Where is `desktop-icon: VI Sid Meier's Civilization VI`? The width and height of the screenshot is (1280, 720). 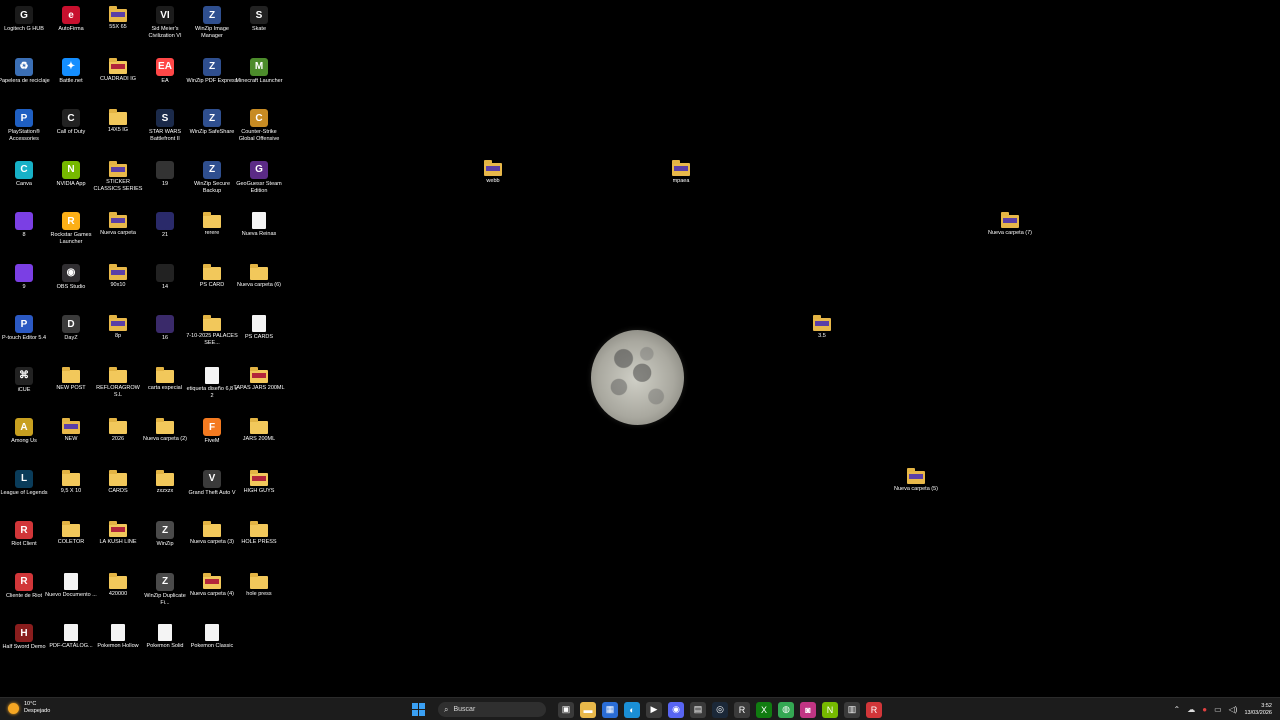
desktop-icon: VI Sid Meier's Civilization VI is located at coordinates (165, 21).